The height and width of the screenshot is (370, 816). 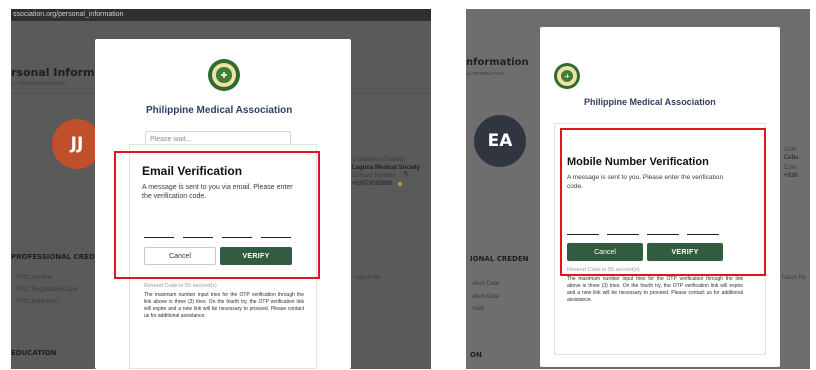 What do you see at coordinates (221, 15) in the screenshot?
I see `url-bar: ssociation.org/personal_information` at bounding box center [221, 15].